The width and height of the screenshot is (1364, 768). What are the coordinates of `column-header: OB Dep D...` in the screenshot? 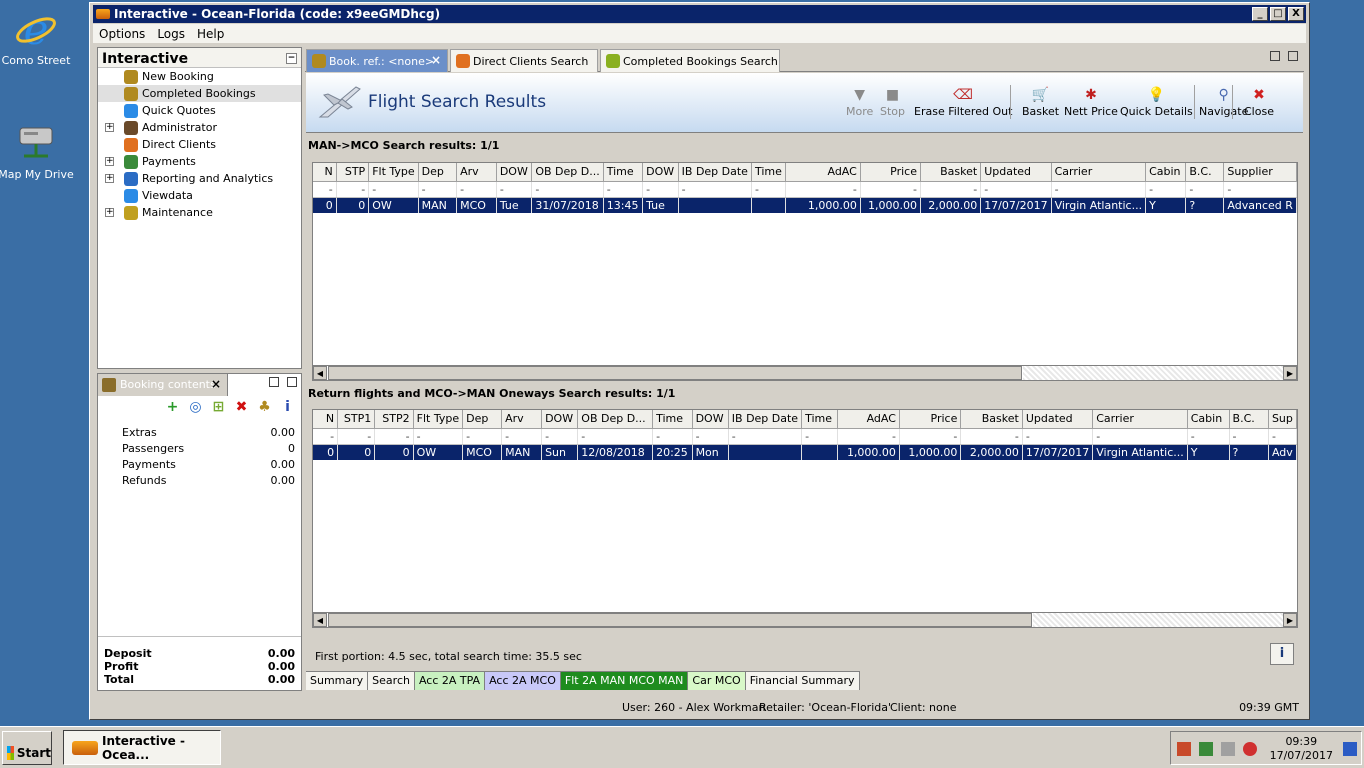 It's located at (615, 419).